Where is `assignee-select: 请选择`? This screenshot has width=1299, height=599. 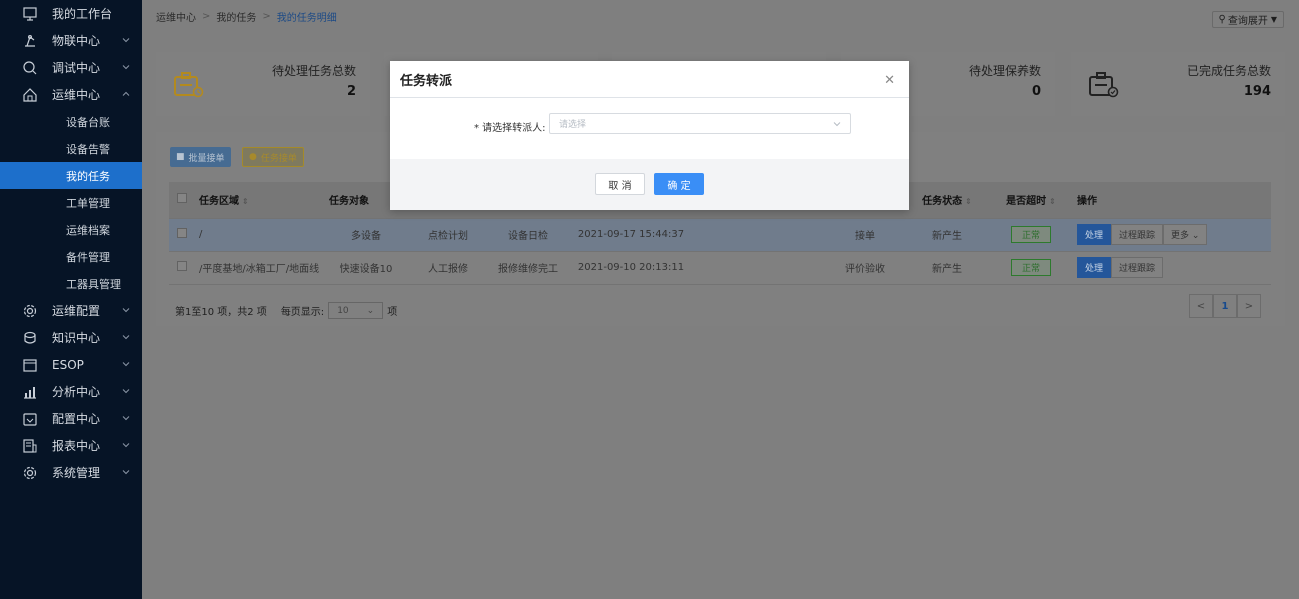
assignee-select: 请选择 is located at coordinates (700, 123).